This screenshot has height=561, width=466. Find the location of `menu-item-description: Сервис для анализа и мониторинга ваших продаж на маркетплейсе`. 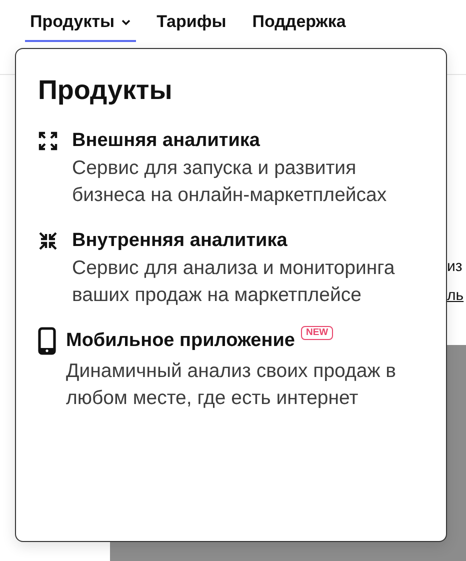

menu-item-description: Сервис для анализа и мониторинга ваших продаж на маркетплейсе is located at coordinates (234, 282).